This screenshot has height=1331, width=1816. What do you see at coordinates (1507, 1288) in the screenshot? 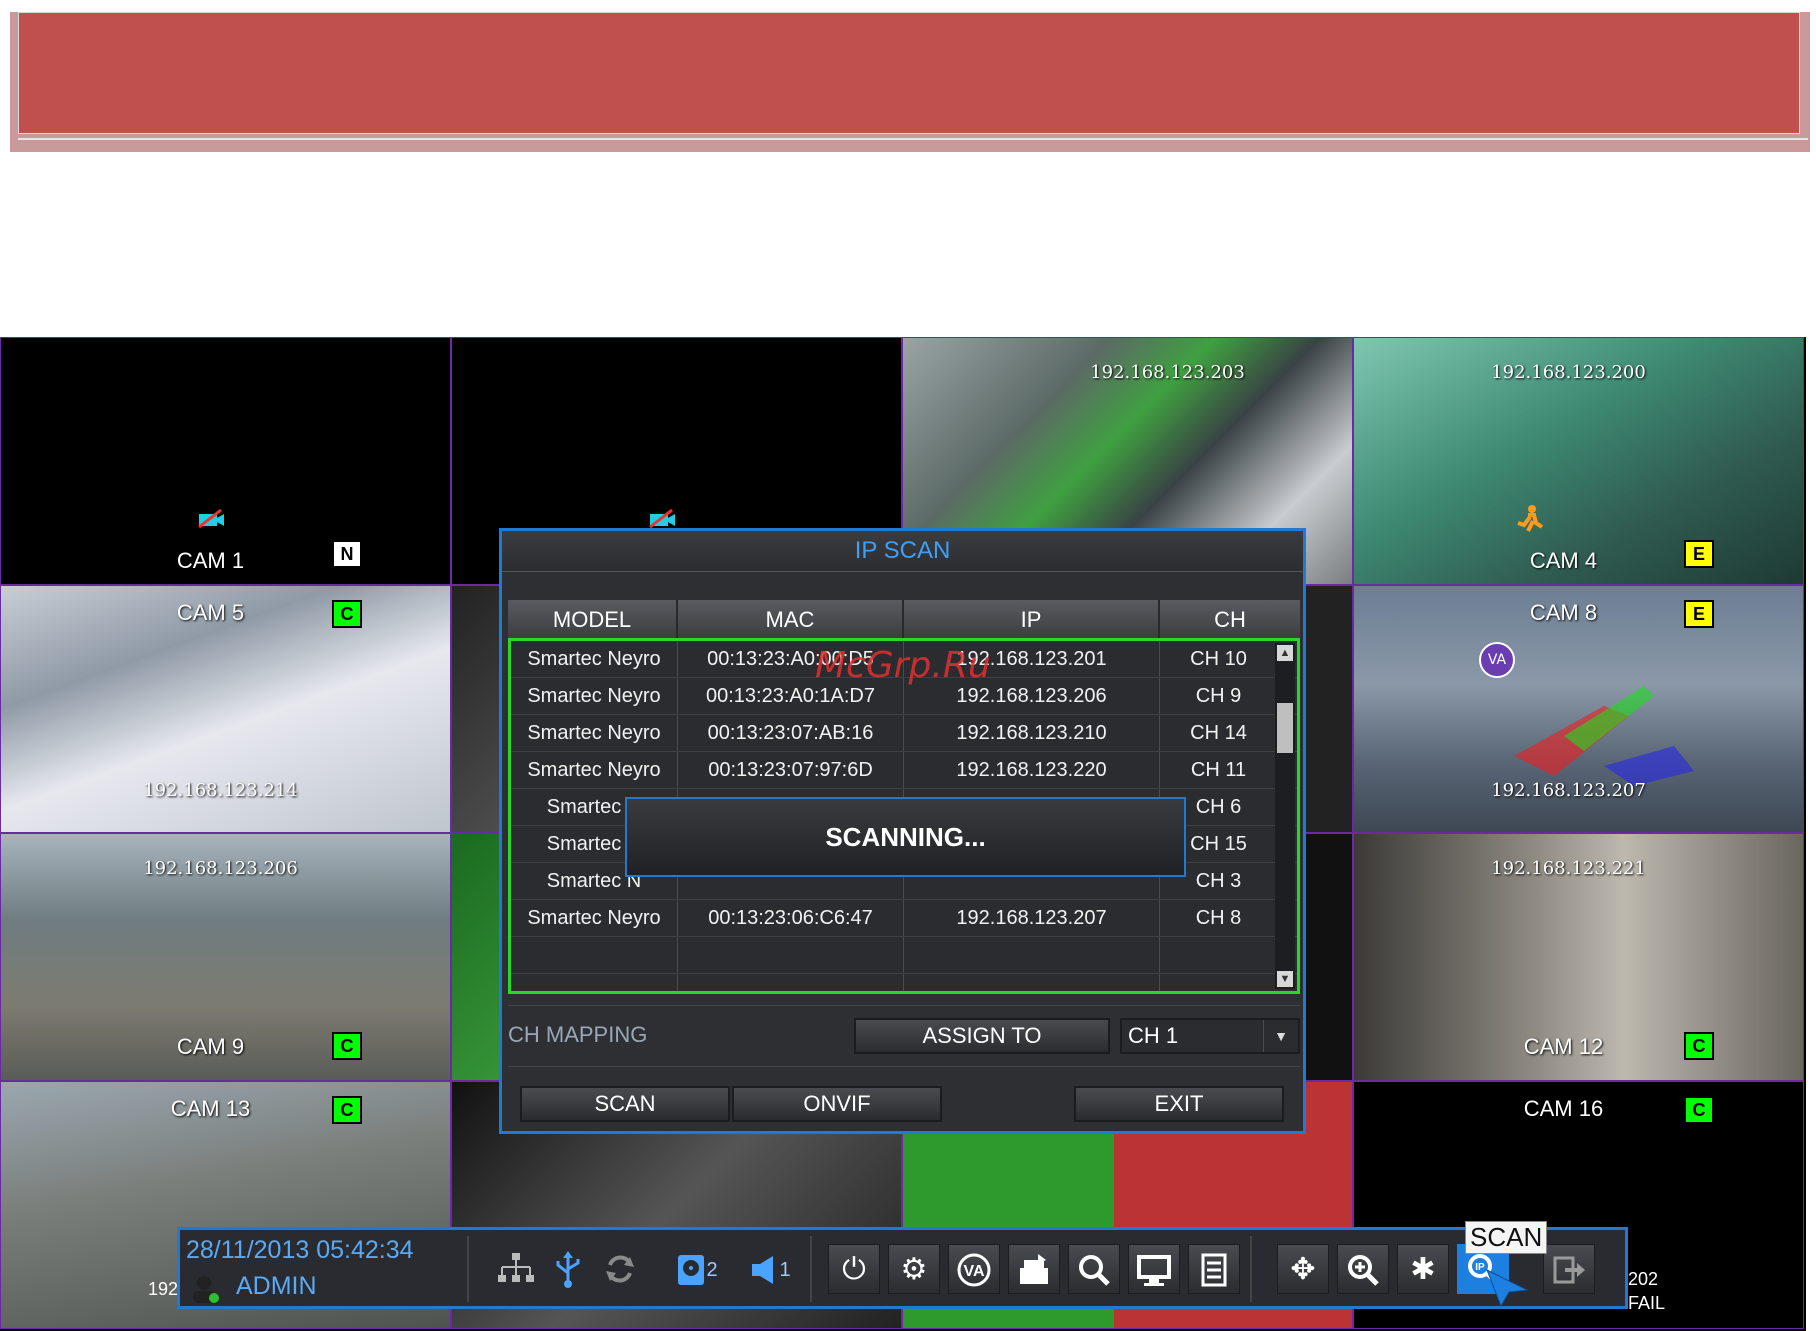
I see `mouse-cursor-icon` at bounding box center [1507, 1288].